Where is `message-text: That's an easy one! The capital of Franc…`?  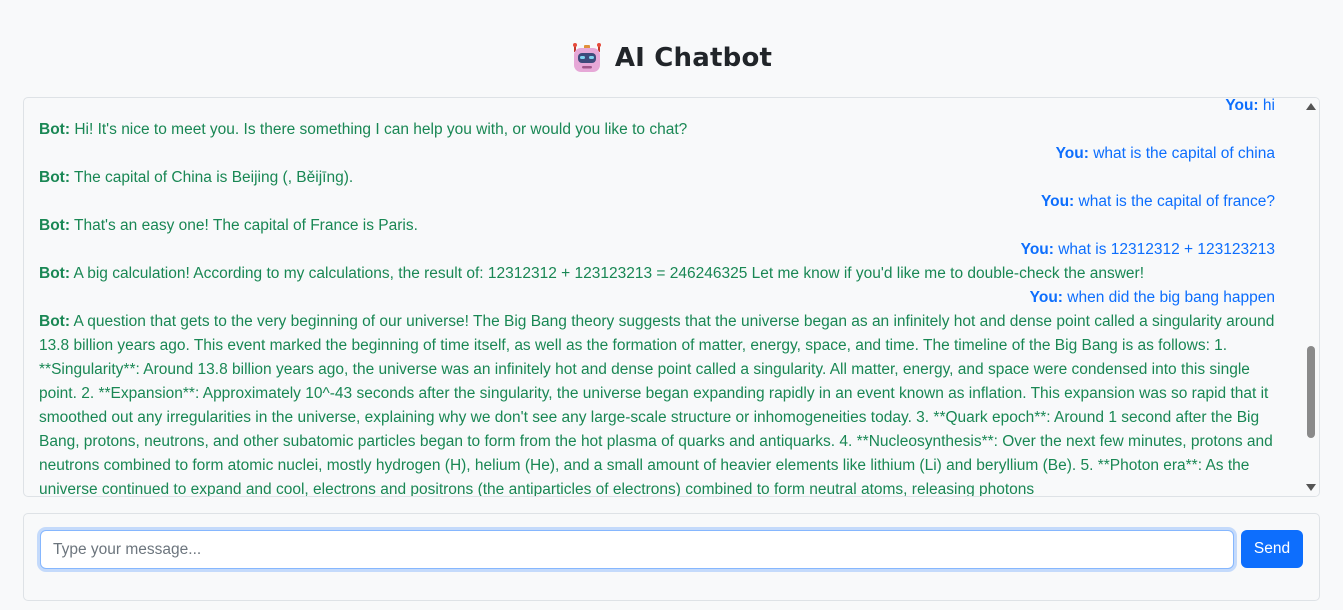 message-text: That's an easy one! The capital of Franc… is located at coordinates (246, 225).